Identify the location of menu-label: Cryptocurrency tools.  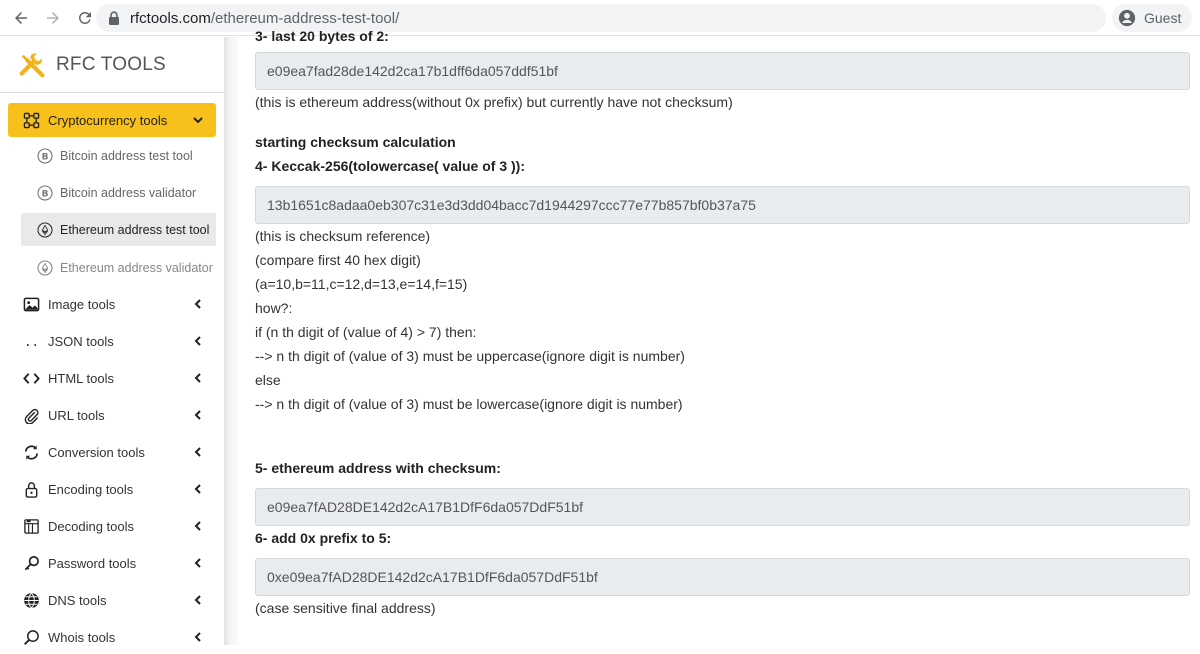
(108, 120).